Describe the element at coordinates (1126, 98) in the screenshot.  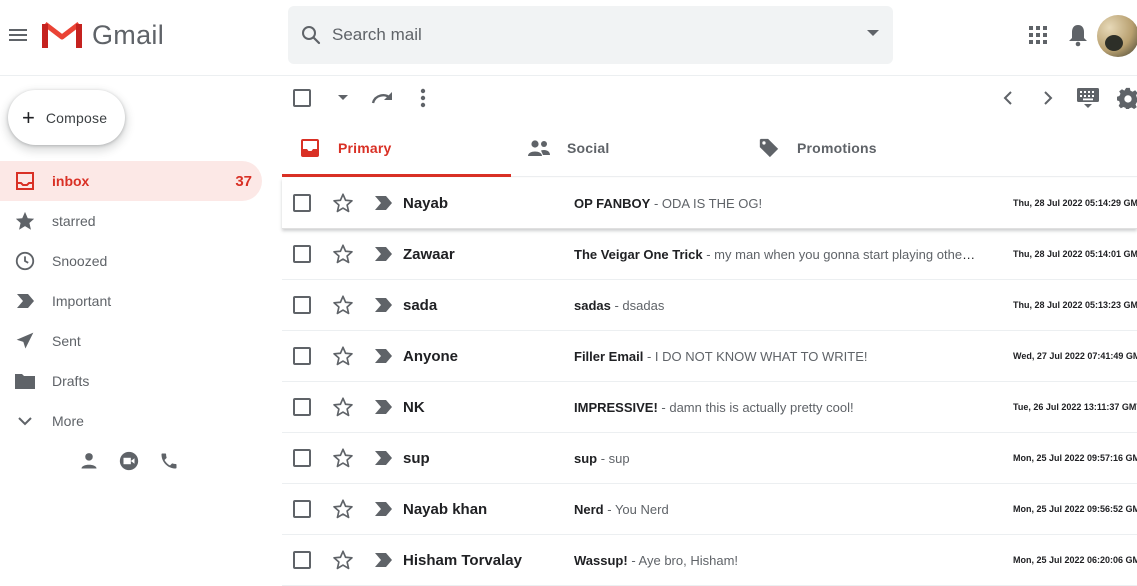
I see `settings-gear-icon` at that location.